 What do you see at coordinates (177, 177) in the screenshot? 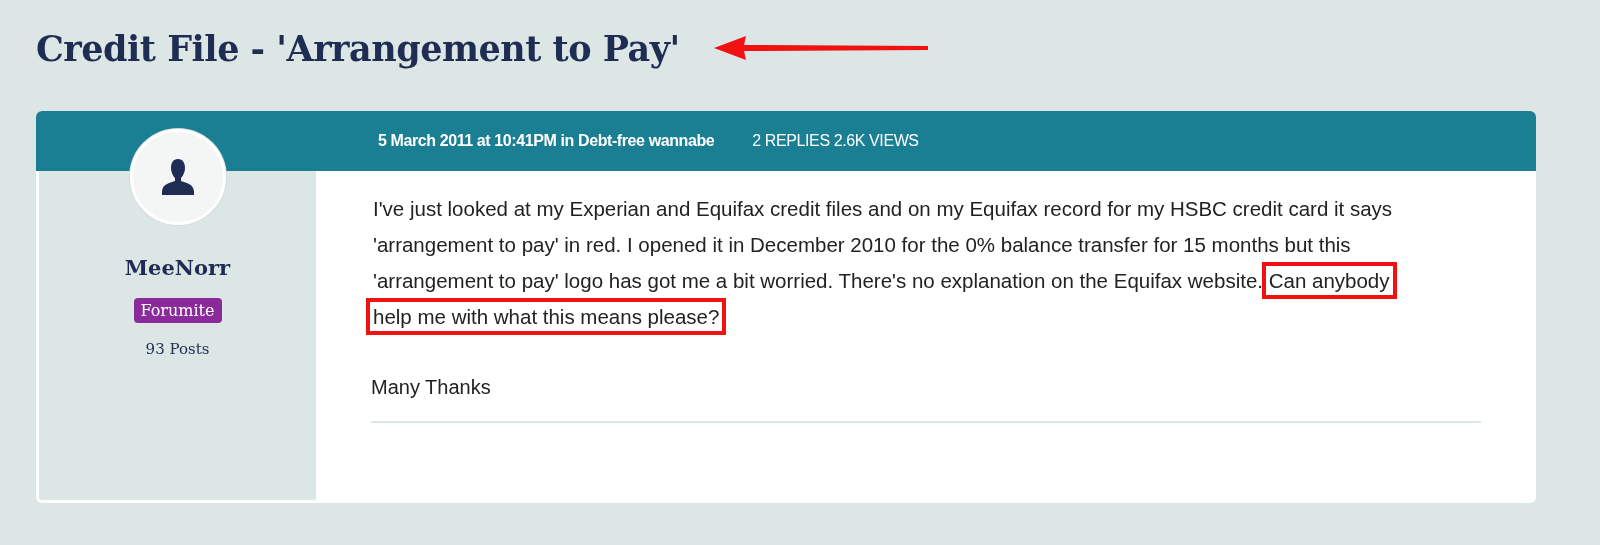
I see `user-silhouette-icon` at bounding box center [177, 177].